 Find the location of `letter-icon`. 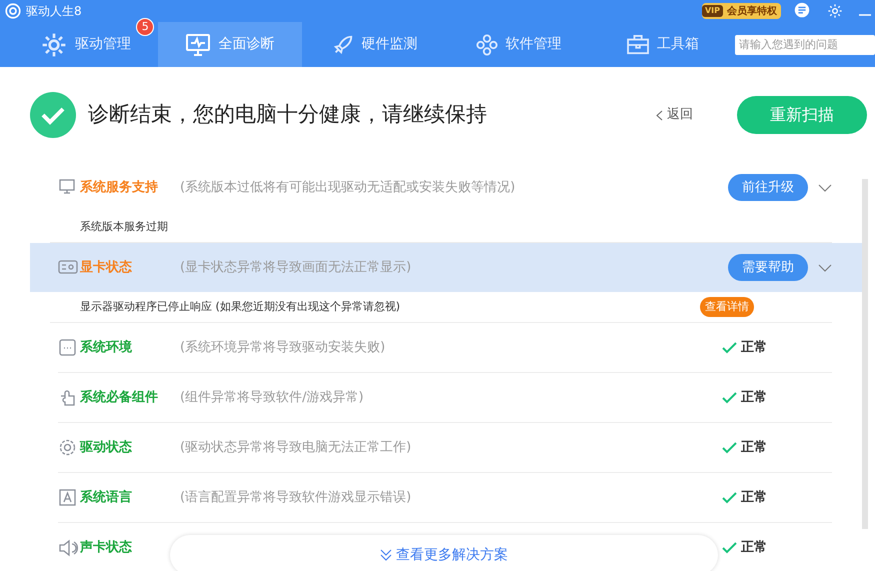

letter-icon is located at coordinates (68, 498).